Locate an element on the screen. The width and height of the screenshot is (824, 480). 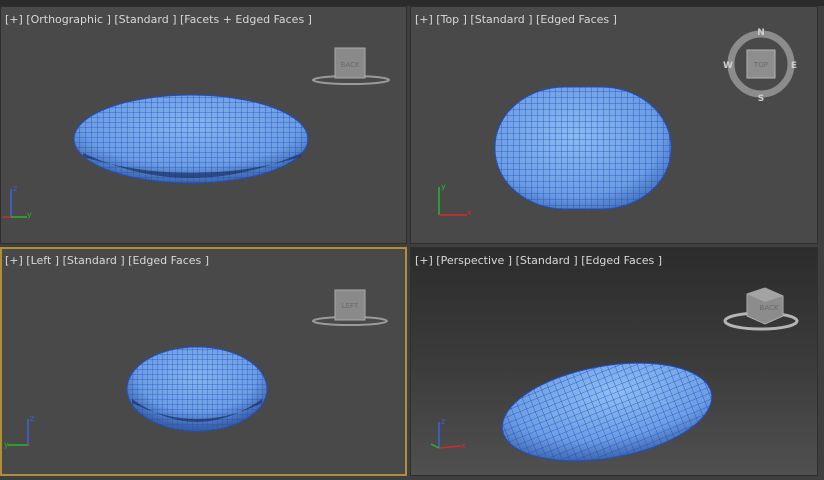
navcube-label: TOP is located at coordinates (760, 65).